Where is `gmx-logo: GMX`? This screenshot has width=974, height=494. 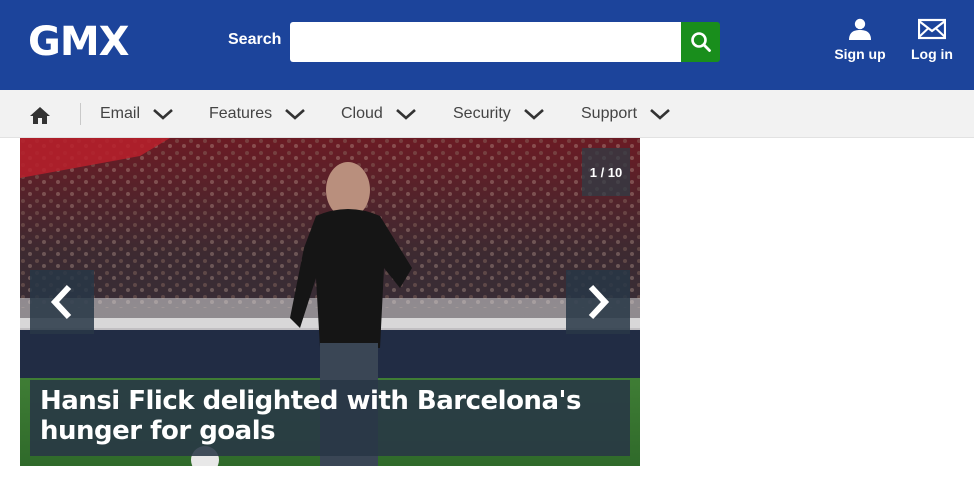
gmx-logo: GMX is located at coordinates (78, 42).